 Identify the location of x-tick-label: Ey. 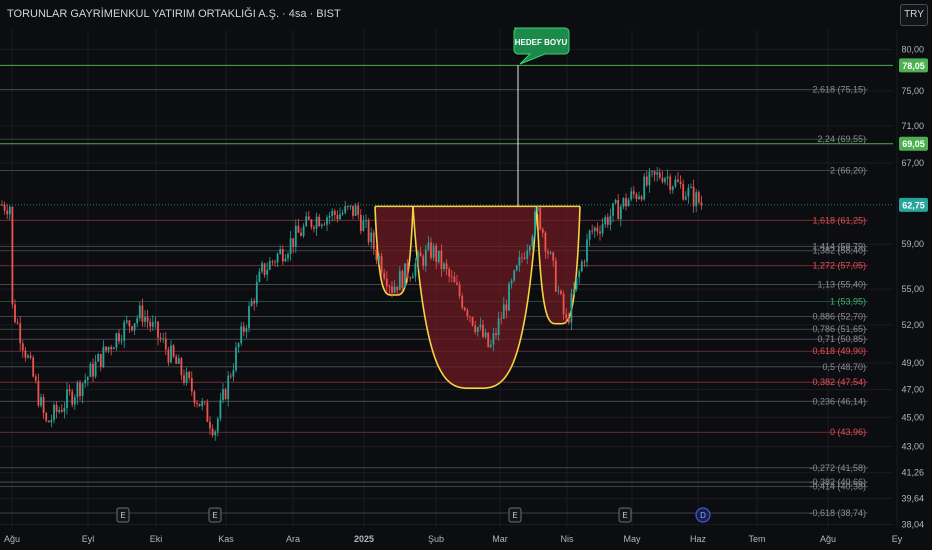
(897, 539).